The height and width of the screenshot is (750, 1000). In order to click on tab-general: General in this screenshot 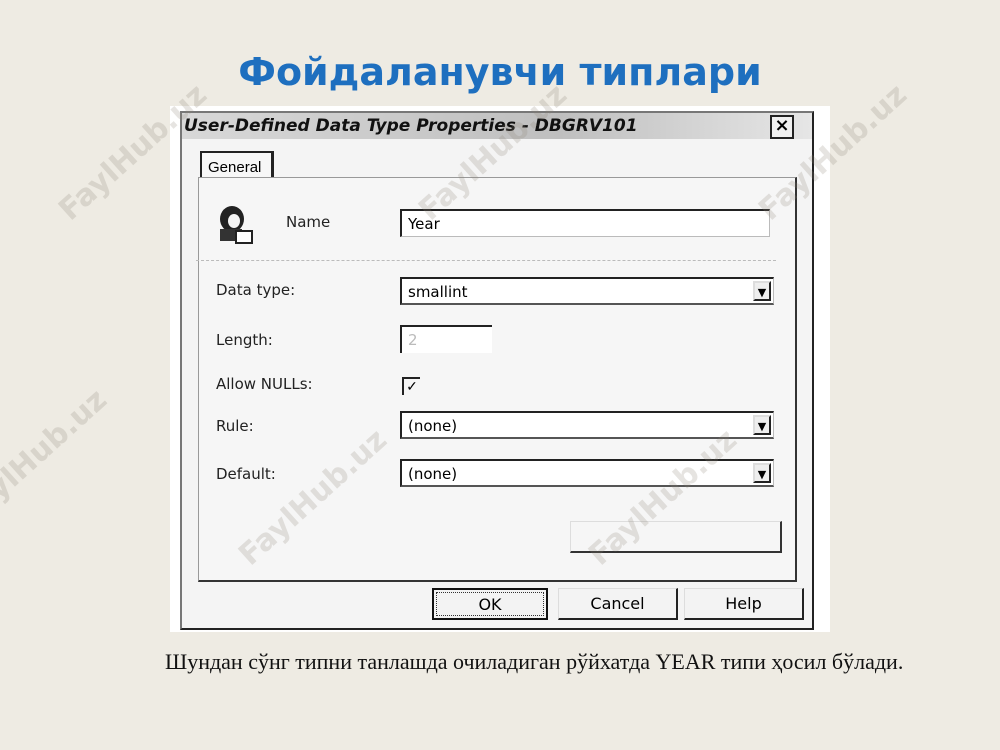, I will do `click(237, 164)`.